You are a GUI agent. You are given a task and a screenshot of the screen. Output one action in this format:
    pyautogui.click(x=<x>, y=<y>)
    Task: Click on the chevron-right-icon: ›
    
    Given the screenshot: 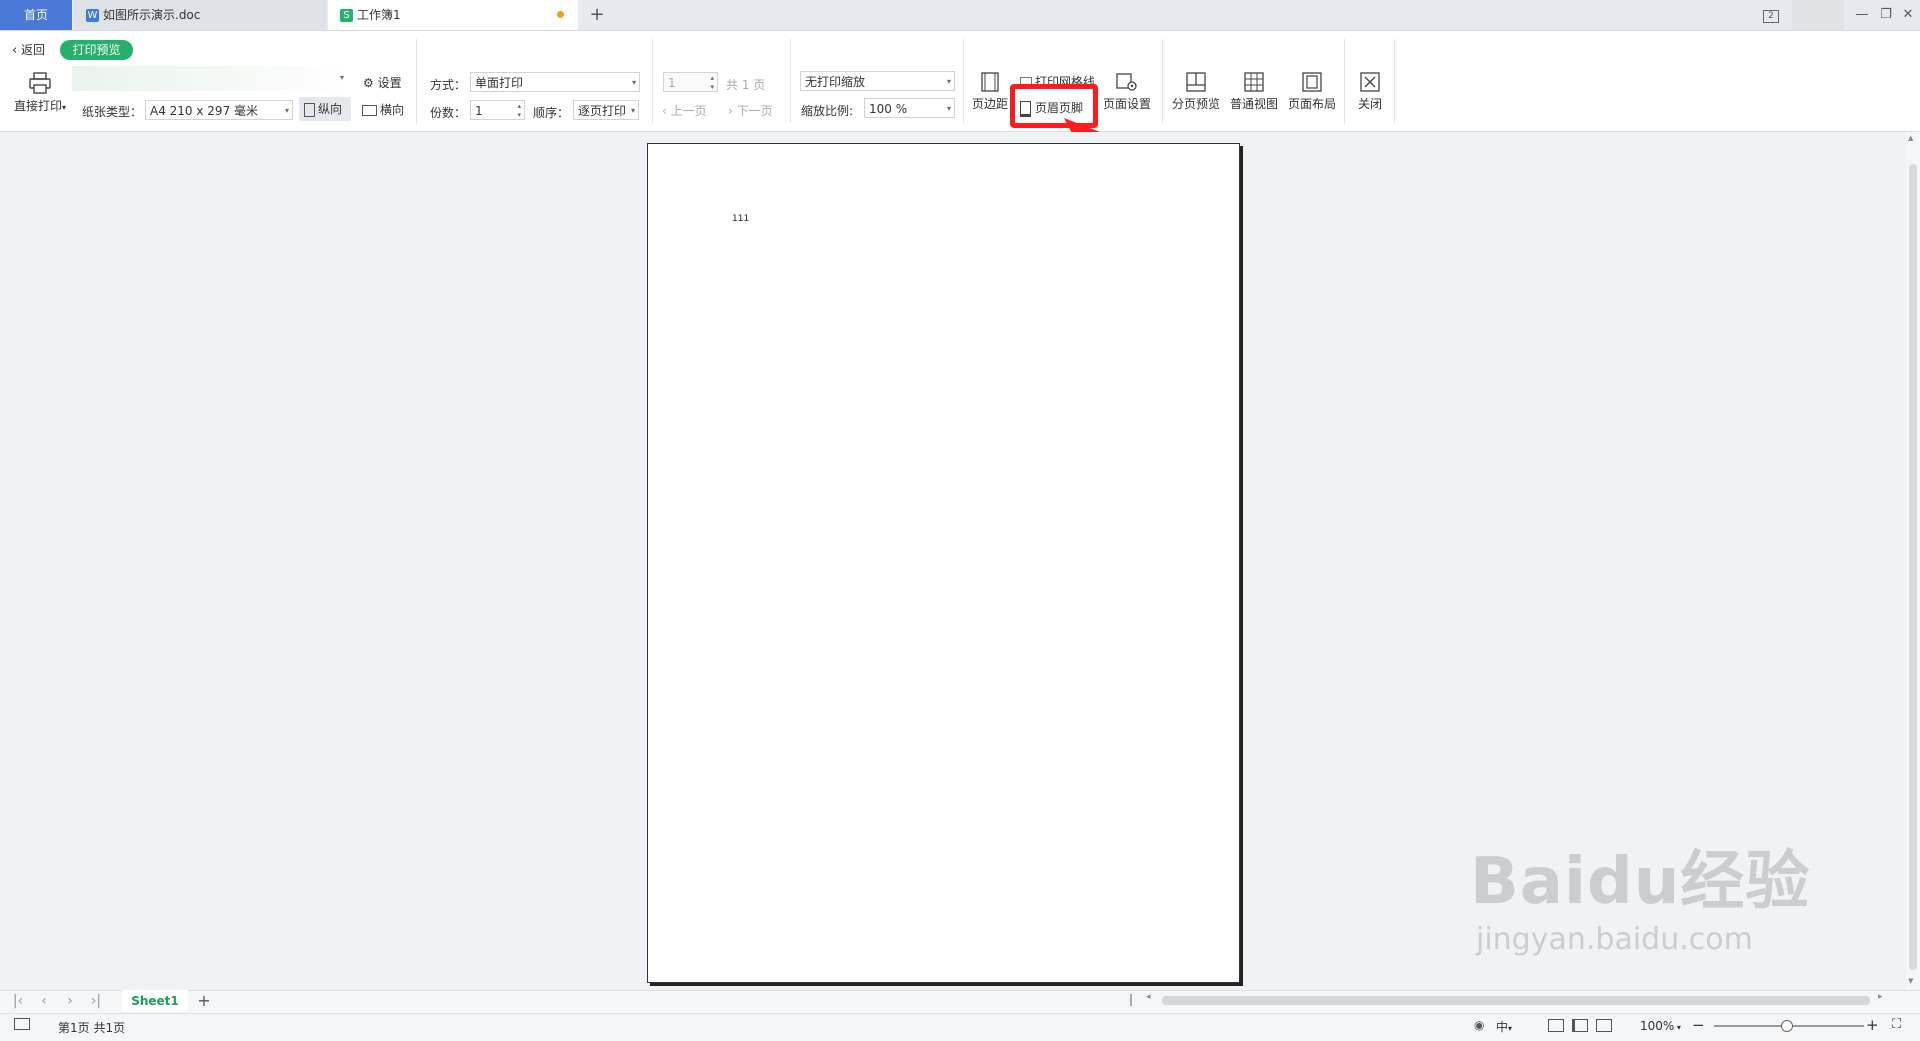 What is the action you would take?
    pyautogui.click(x=730, y=111)
    